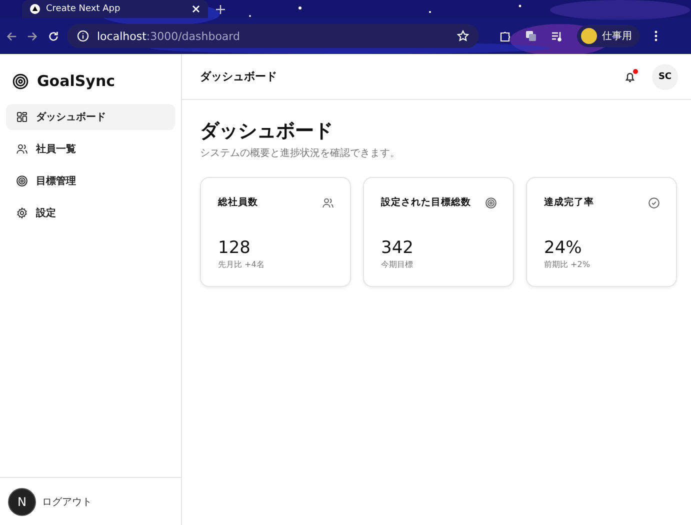 The height and width of the screenshot is (525, 691). Describe the element at coordinates (22, 213) in the screenshot. I see `settings-icon` at that location.